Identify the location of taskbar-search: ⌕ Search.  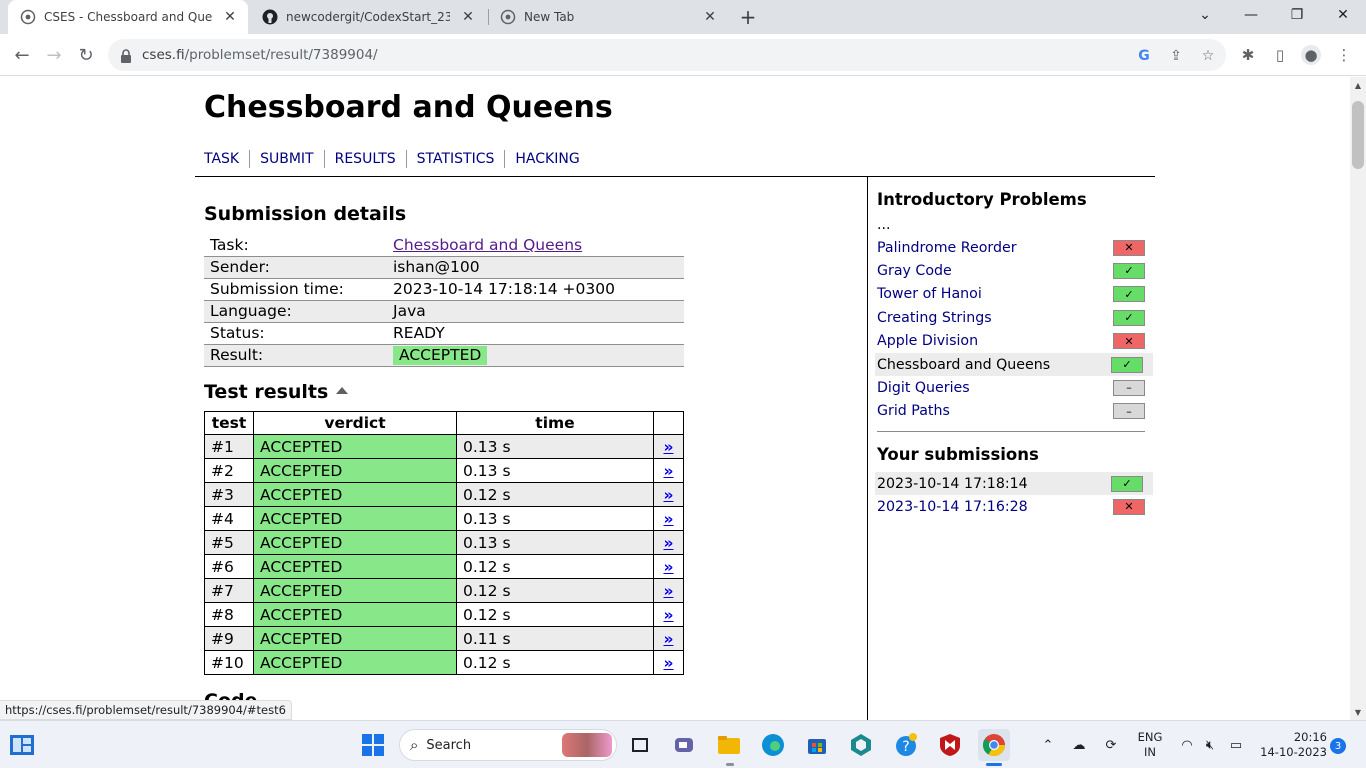
(508, 745).